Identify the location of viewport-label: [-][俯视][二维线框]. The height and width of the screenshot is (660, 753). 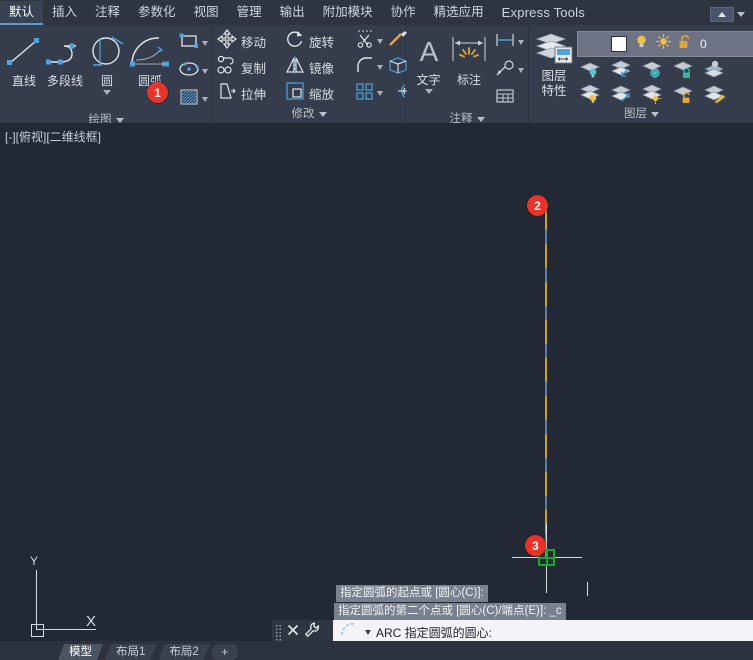
(53, 136).